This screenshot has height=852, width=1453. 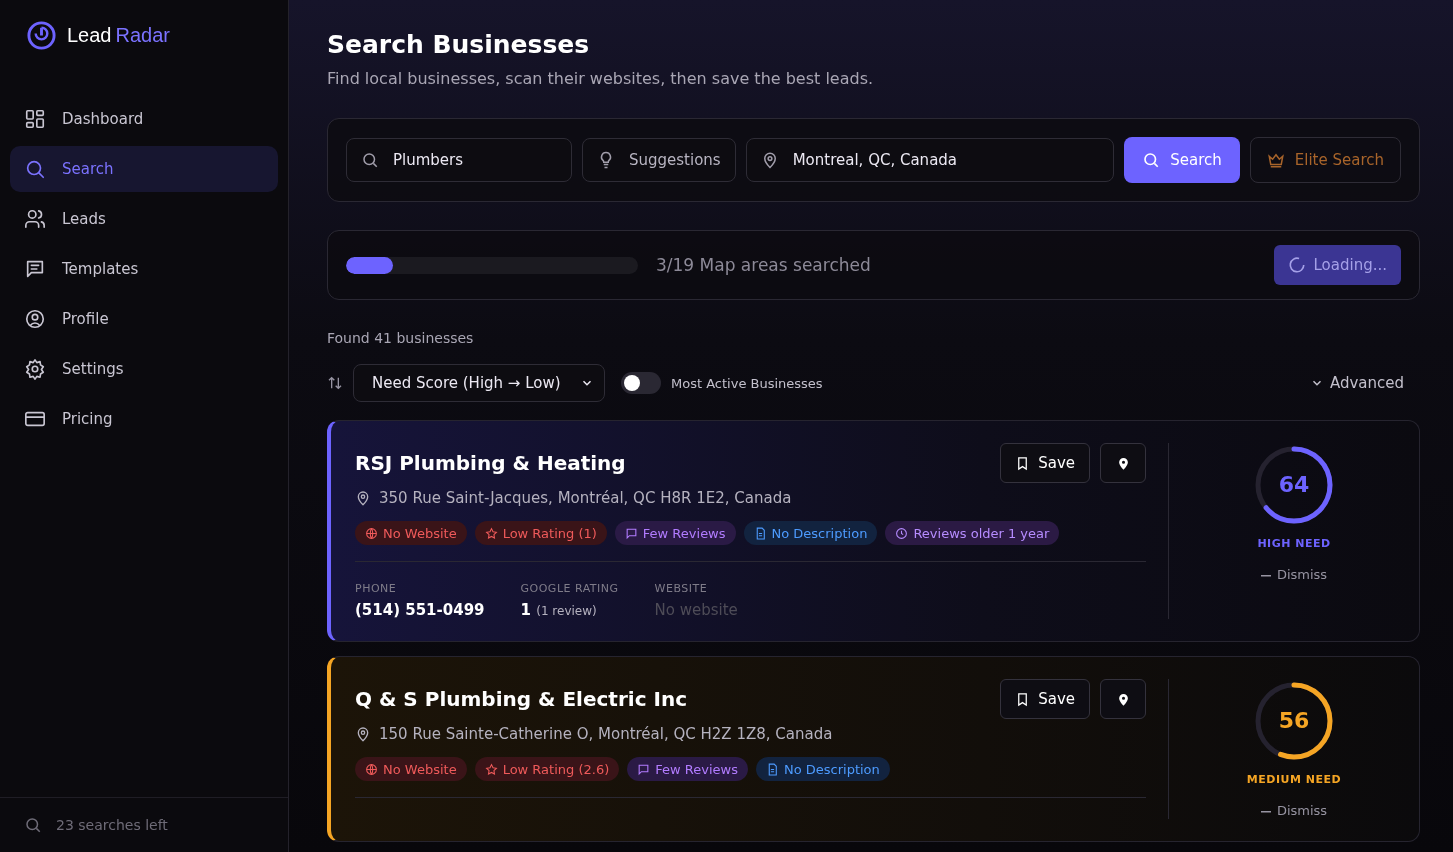 I want to click on detail-label: GOOGLE RATING, so click(x=569, y=588).